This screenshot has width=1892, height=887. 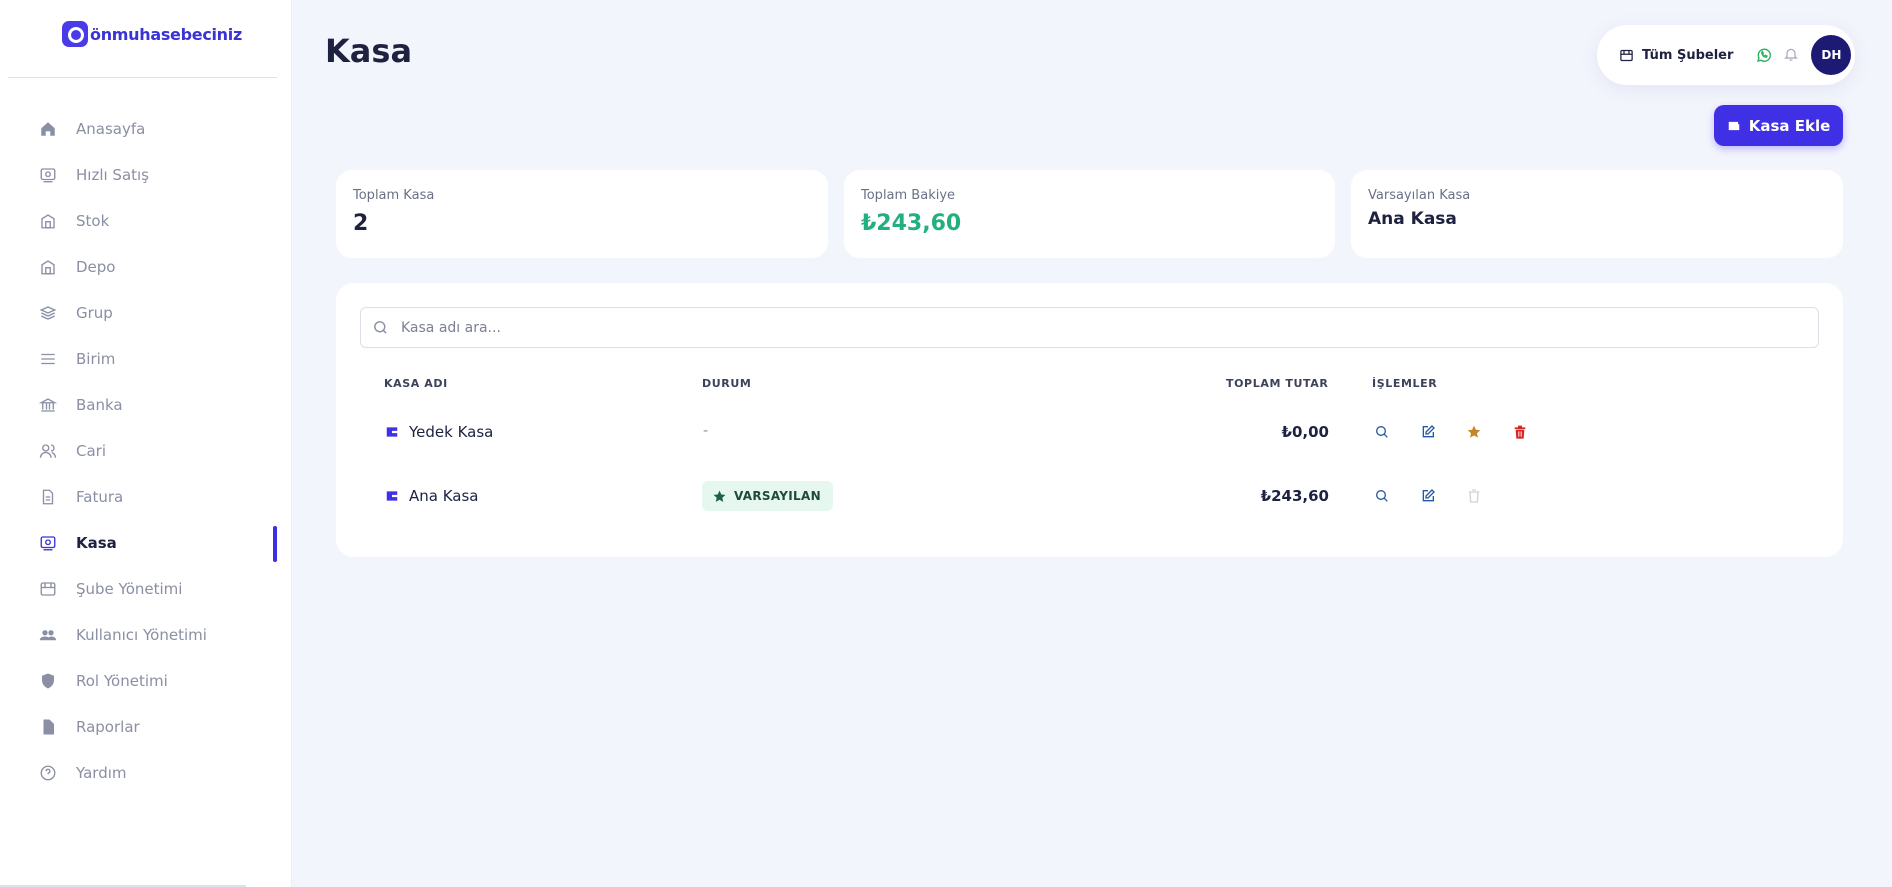 I want to click on logo-mark-icon, so click(x=75, y=34).